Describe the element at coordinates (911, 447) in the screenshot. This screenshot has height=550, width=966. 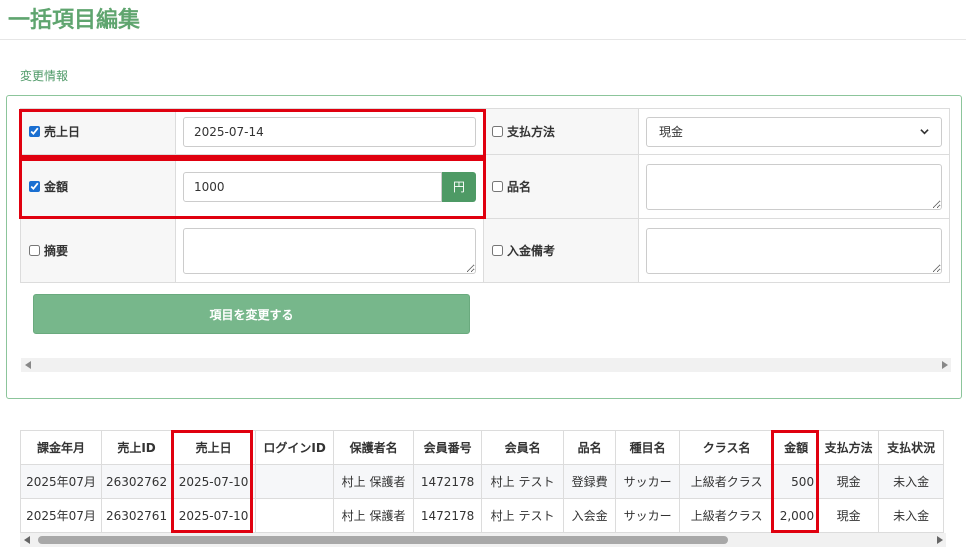
I see `column-header: 支払状況` at that location.